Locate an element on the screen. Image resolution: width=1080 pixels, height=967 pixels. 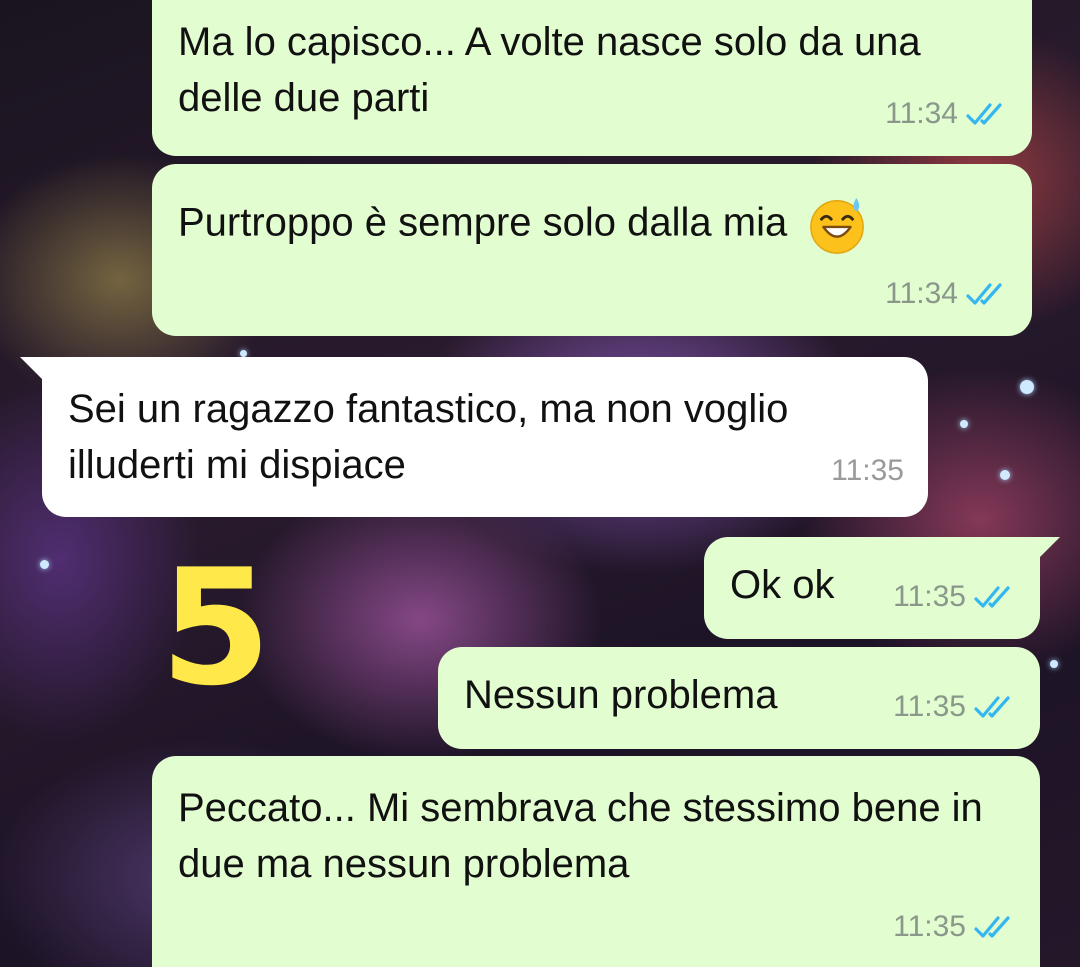
message-text: Nessun problema is located at coordinates (621, 695).